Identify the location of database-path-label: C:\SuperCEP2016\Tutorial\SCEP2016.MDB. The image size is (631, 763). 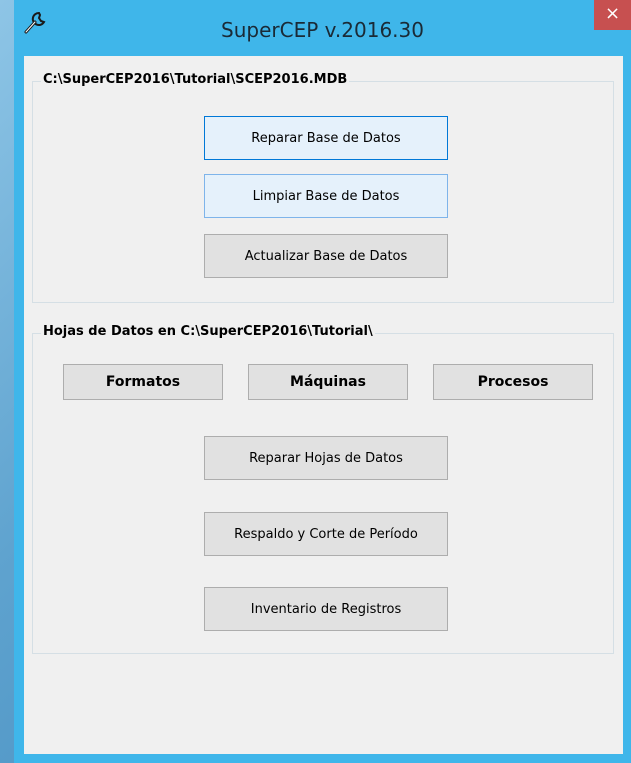
(195, 79).